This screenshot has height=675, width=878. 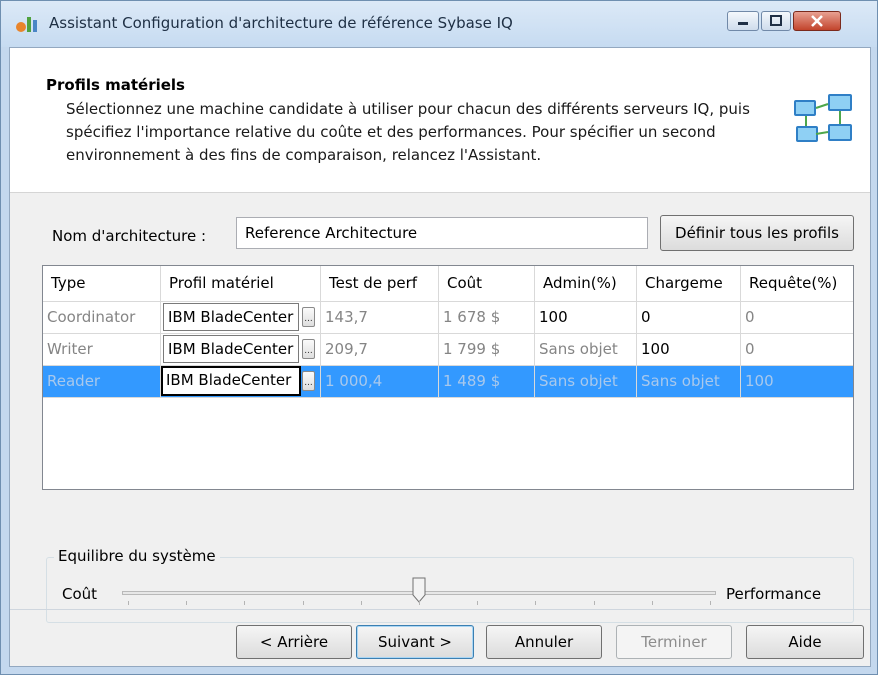 I want to click on finish-button: Terminer, so click(x=674, y=642).